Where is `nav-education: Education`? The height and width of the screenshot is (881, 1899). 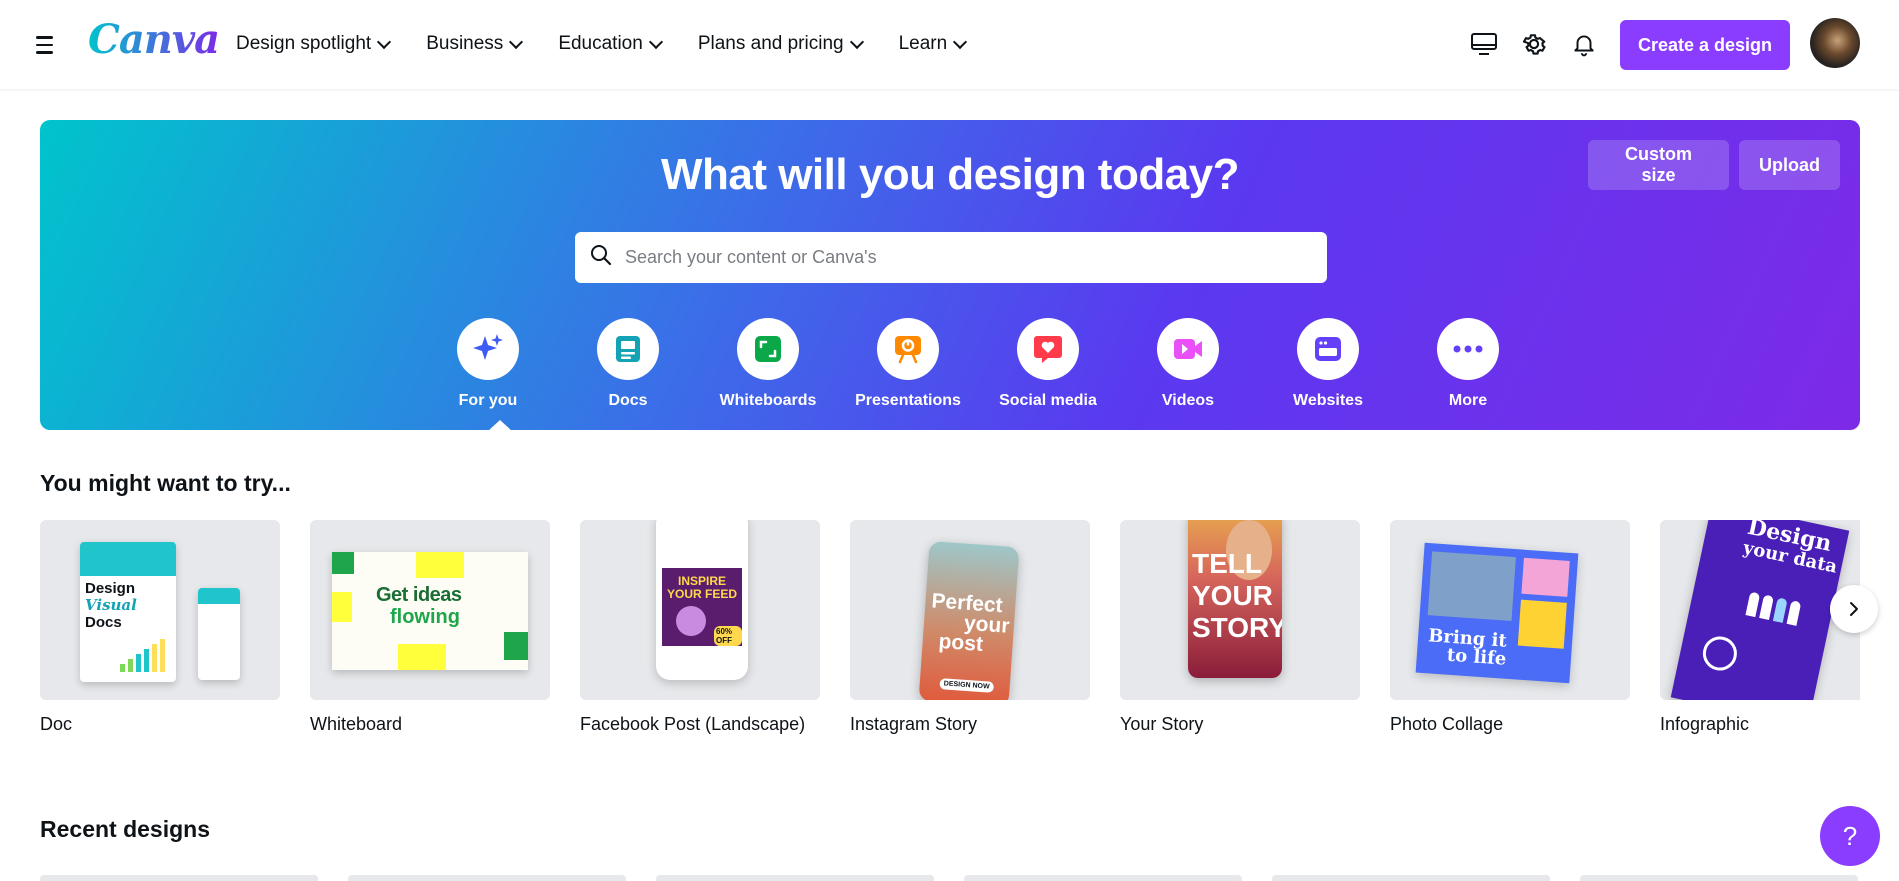 nav-education: Education is located at coordinates (610, 44).